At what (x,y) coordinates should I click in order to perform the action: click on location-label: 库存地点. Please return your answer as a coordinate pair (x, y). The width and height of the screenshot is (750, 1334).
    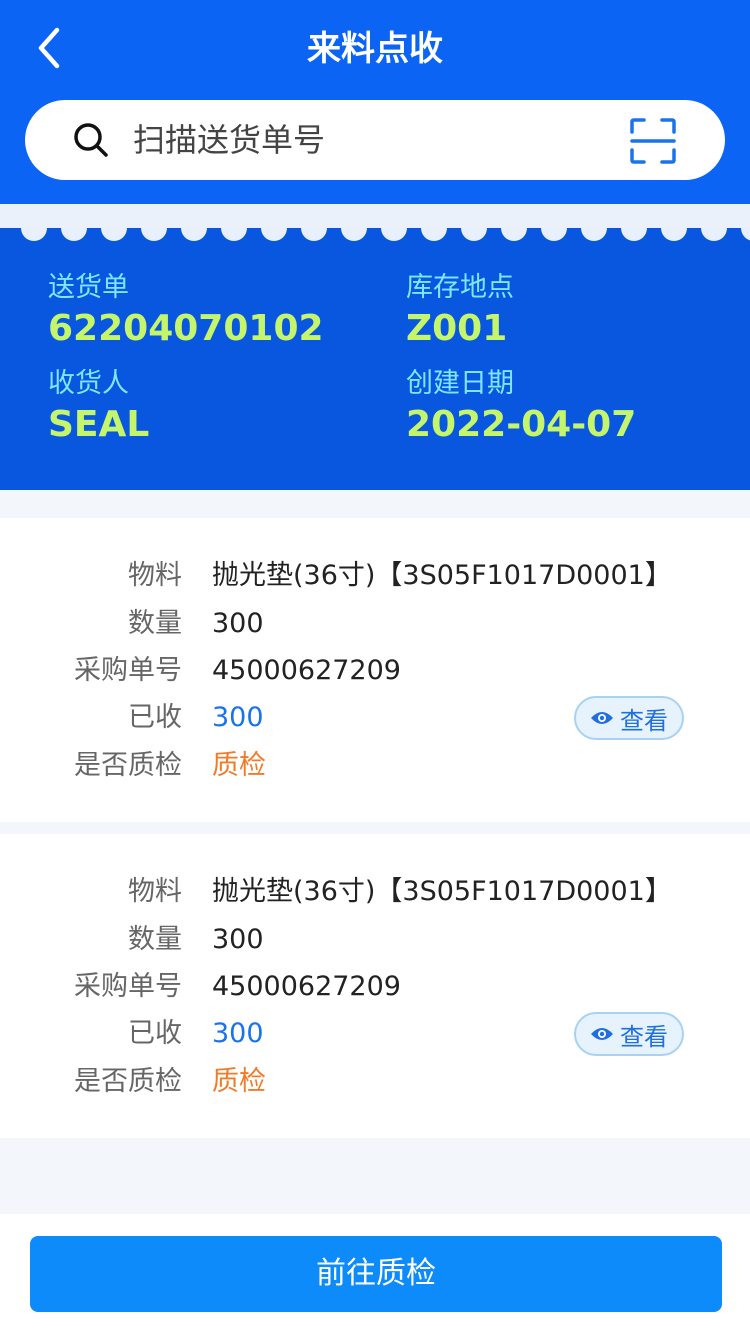
    Looking at the image, I should click on (460, 287).